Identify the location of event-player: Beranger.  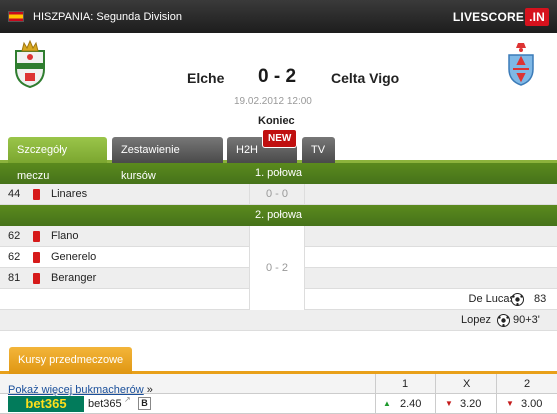
(74, 278).